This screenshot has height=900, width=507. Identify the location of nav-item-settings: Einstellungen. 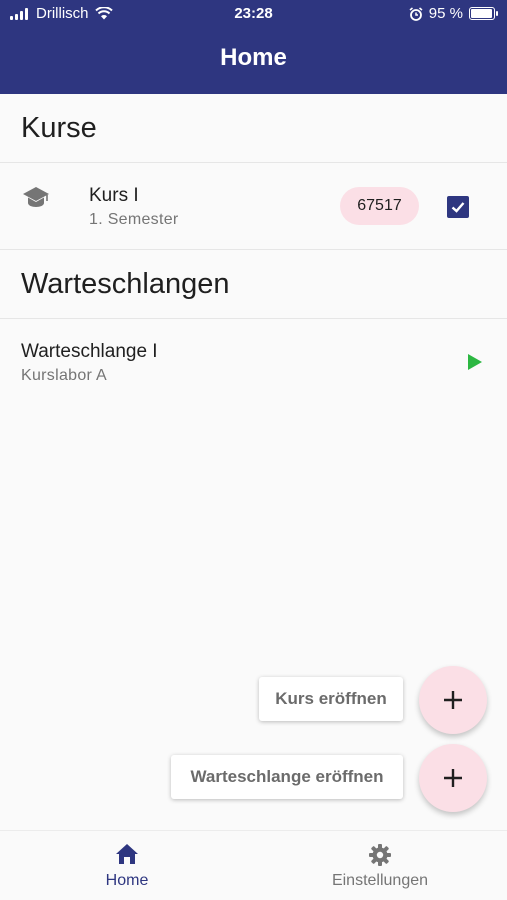
(380, 865).